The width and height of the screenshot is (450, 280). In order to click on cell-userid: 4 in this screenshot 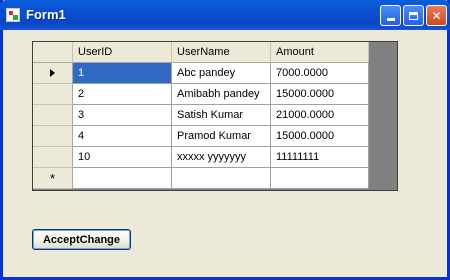, I will do `click(122, 136)`.